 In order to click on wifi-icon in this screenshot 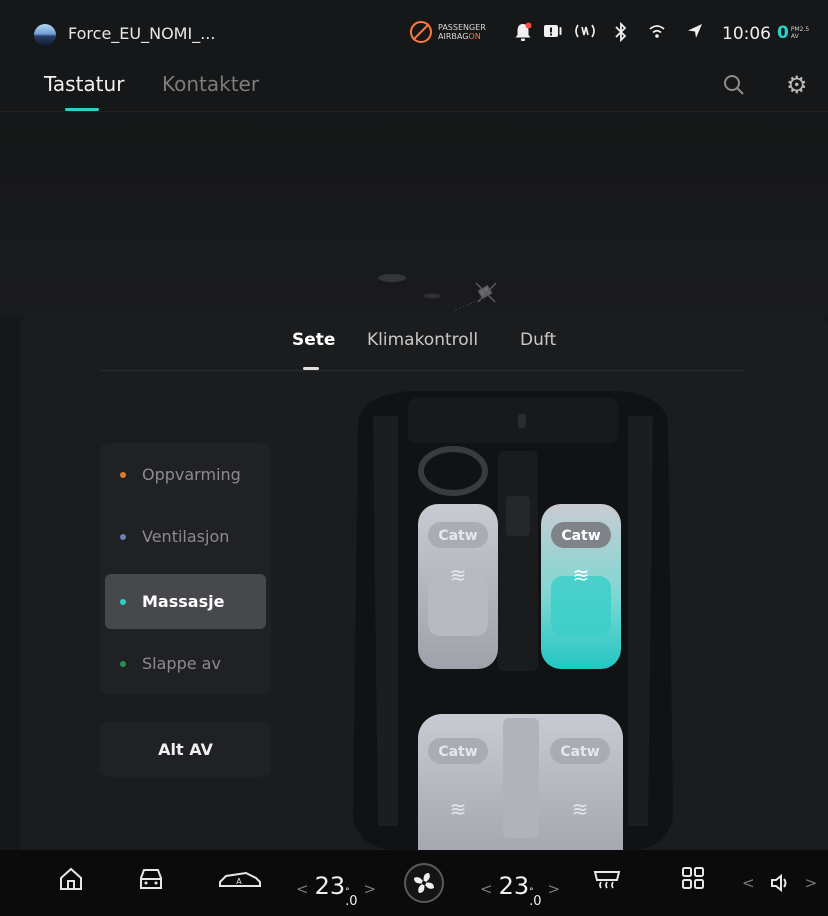, I will do `click(657, 31)`.